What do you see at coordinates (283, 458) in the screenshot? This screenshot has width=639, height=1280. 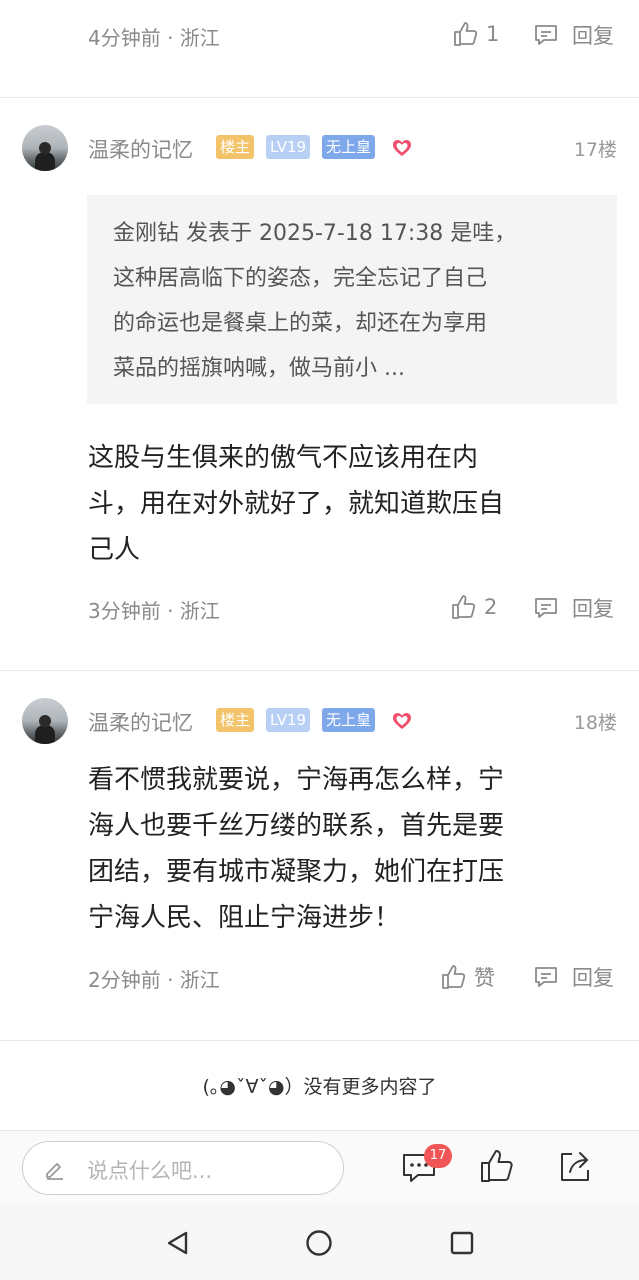 I see `comment-line: 这股与生俱来的傲气不应该用在内` at bounding box center [283, 458].